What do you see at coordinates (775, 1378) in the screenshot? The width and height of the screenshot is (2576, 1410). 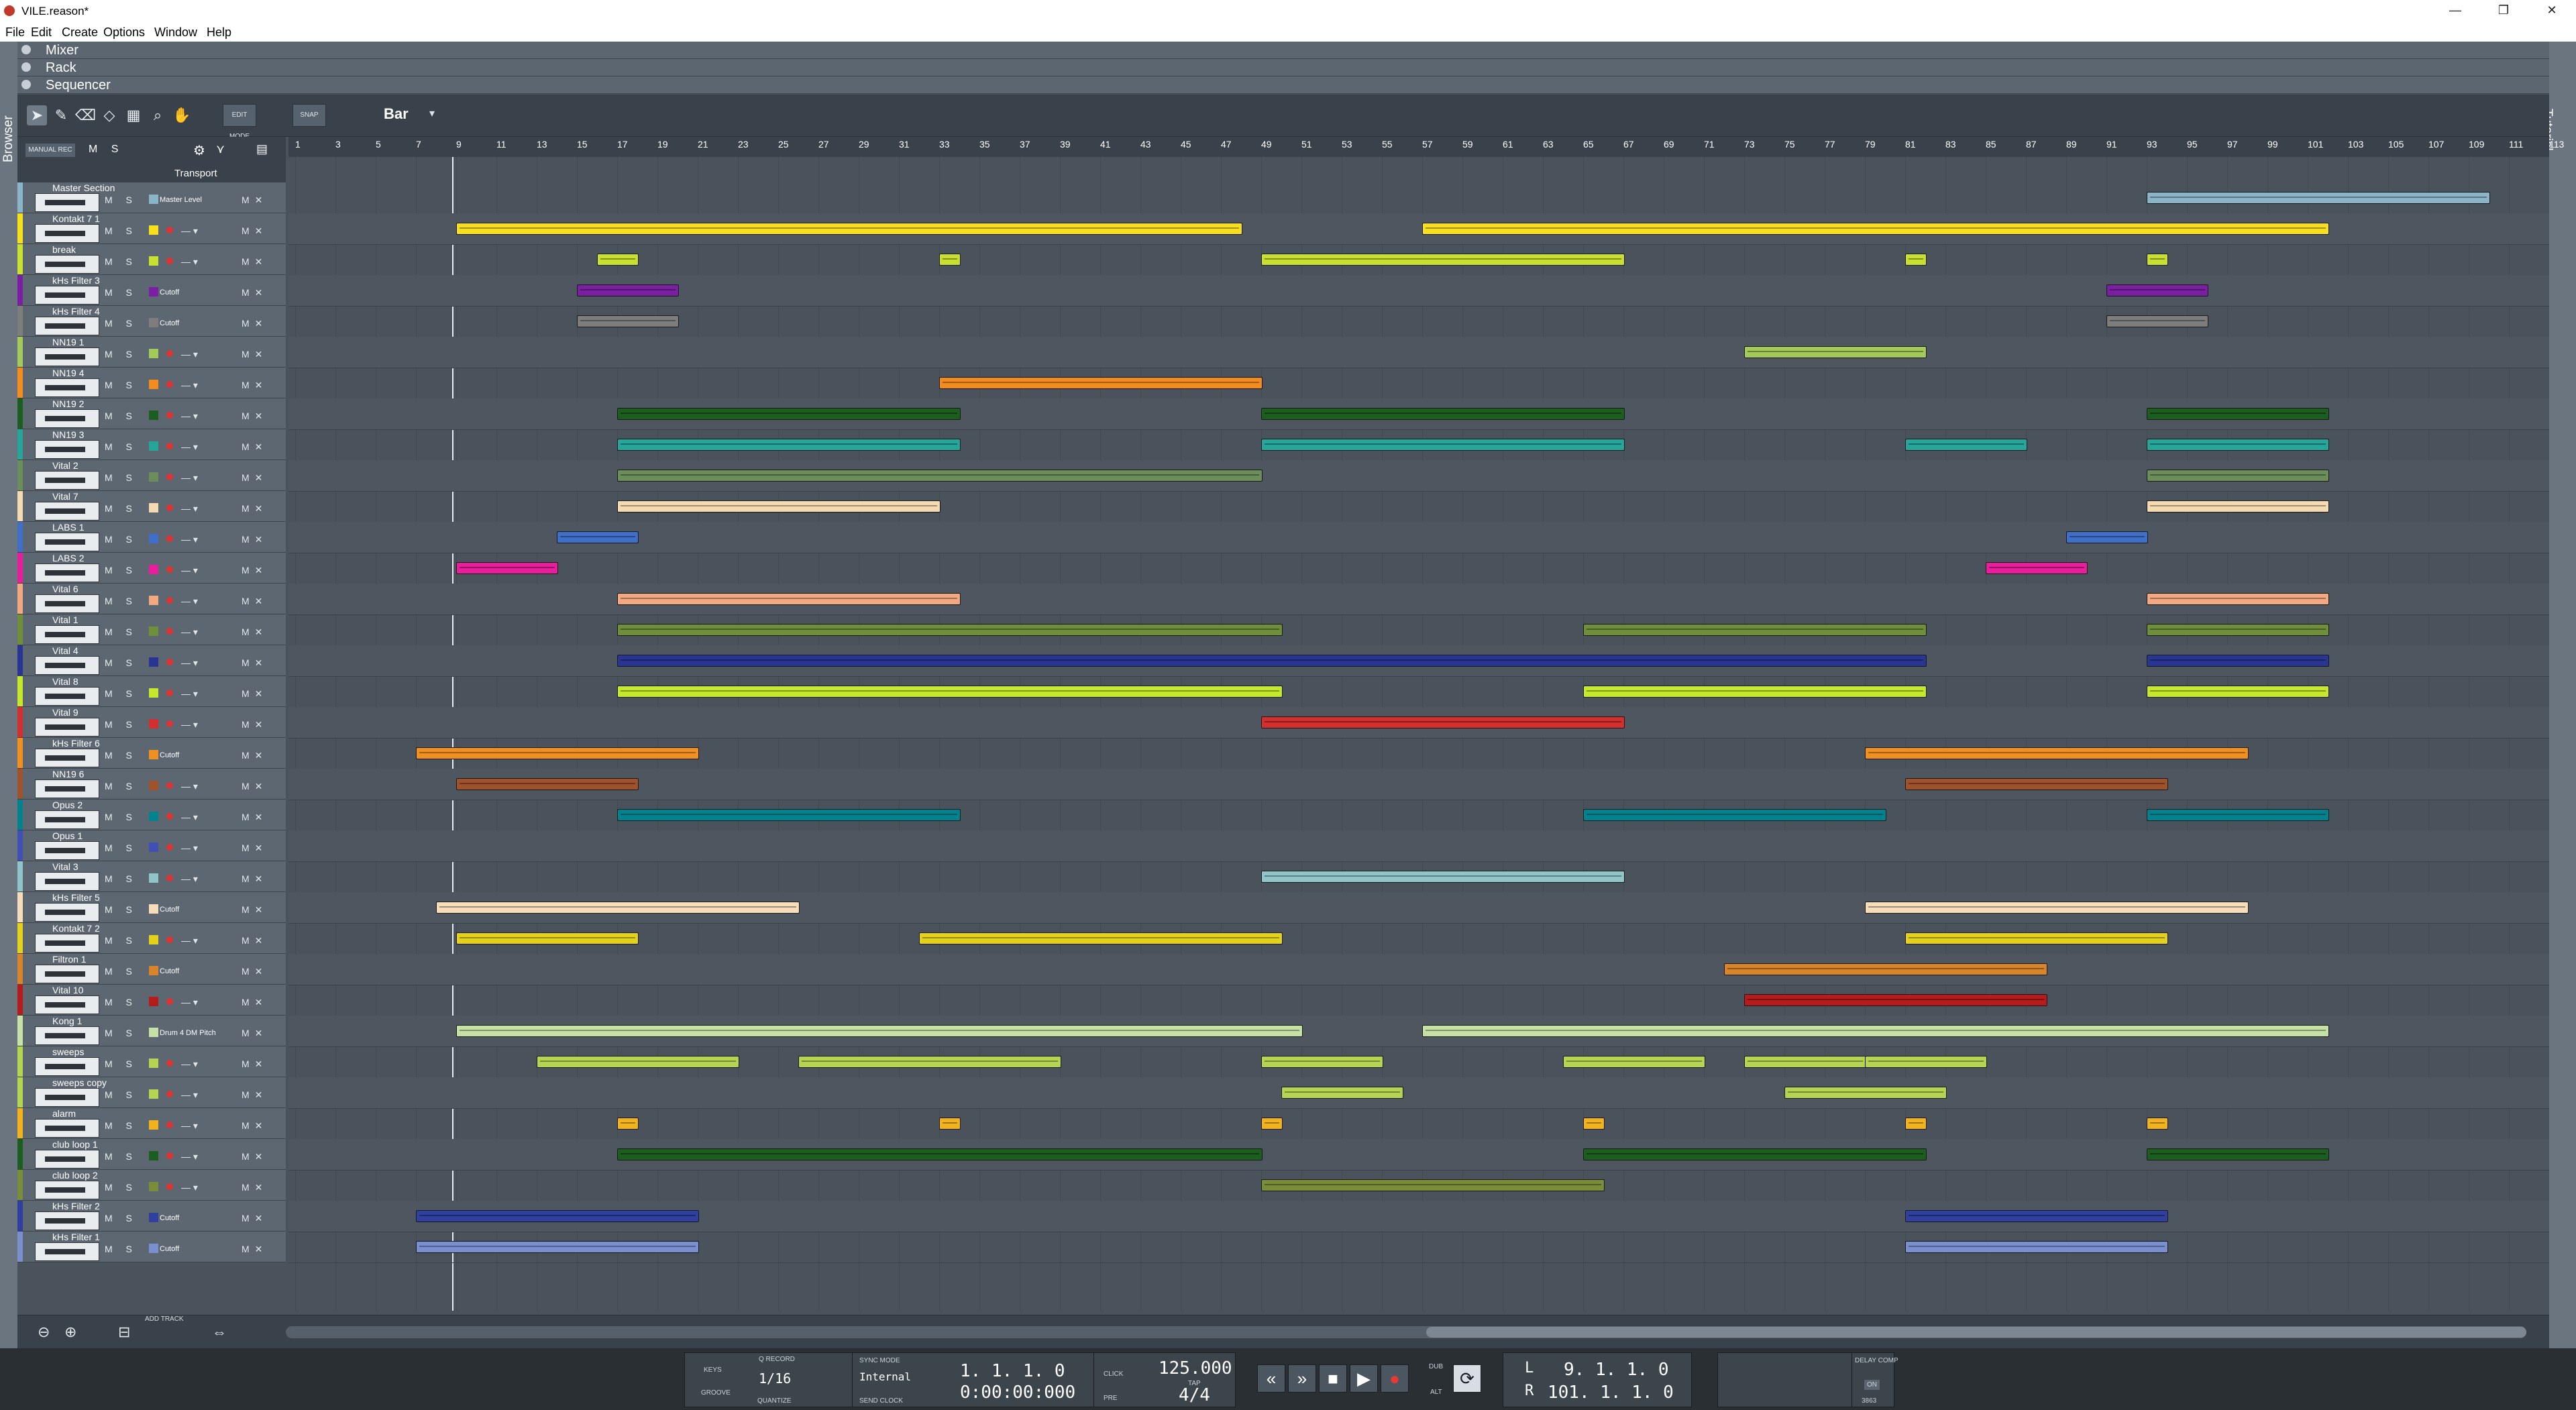 I see `quantize-value: 1/16` at bounding box center [775, 1378].